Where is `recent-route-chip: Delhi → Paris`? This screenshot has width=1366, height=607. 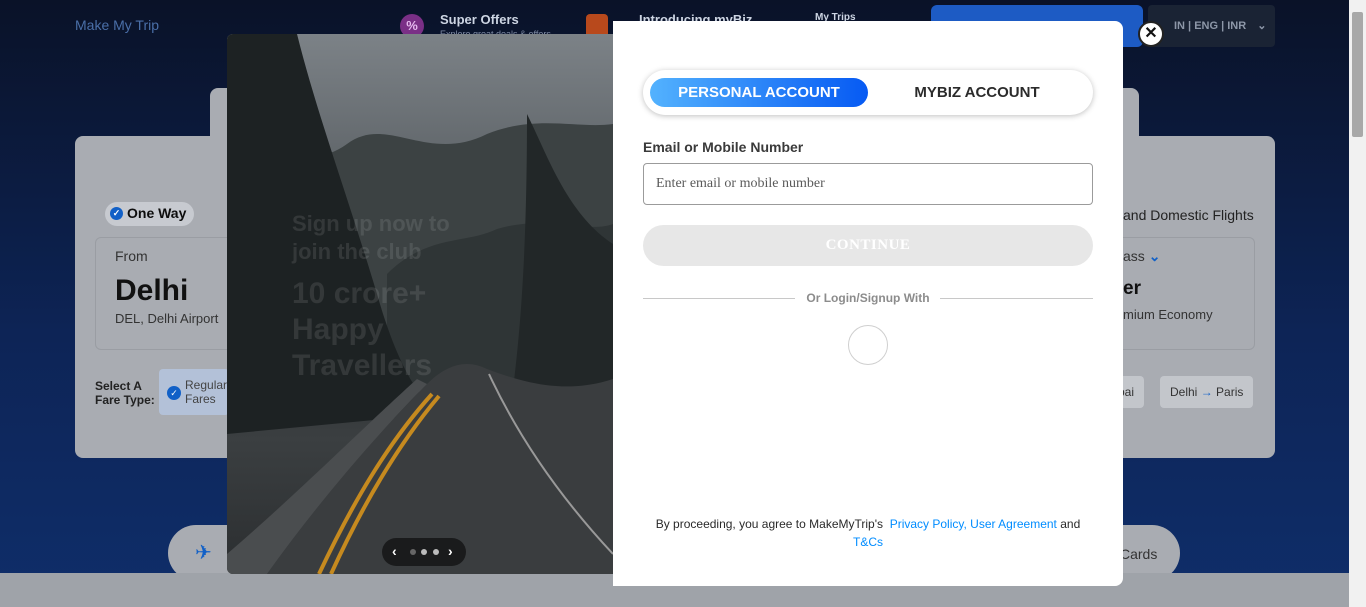
recent-route-chip: Delhi → Paris is located at coordinates (1207, 392).